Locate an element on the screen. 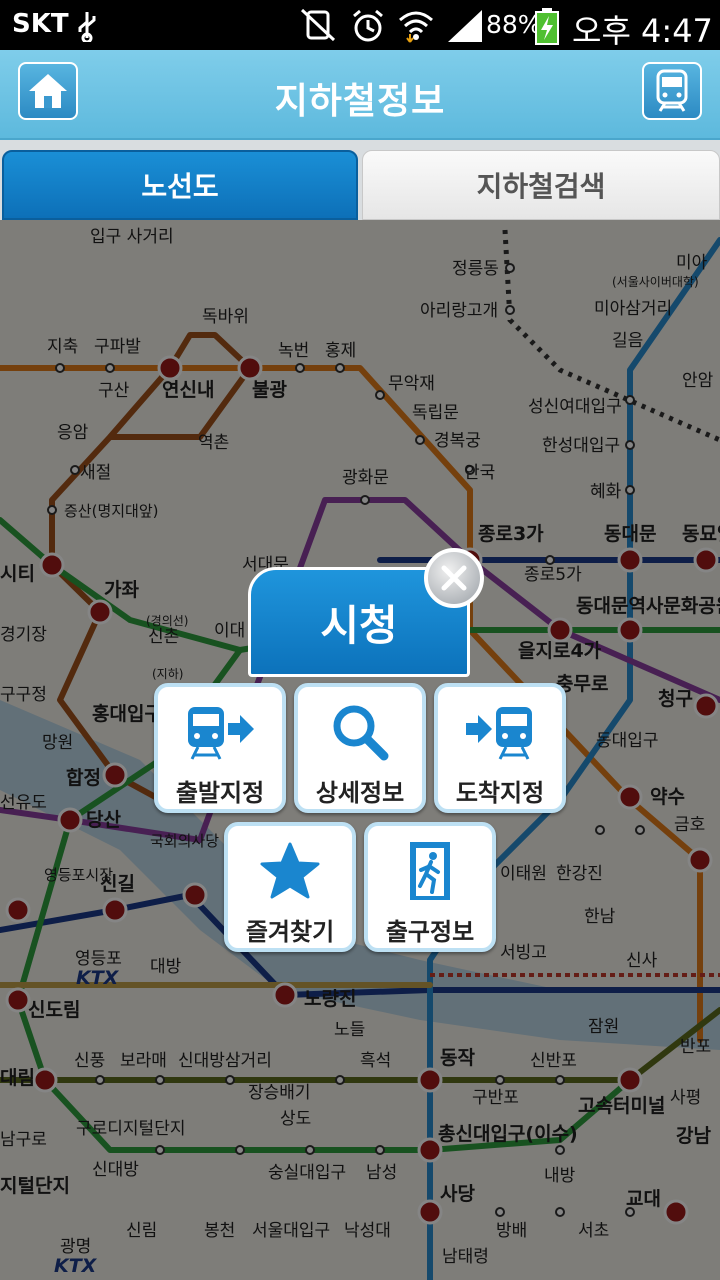 The image size is (720, 1280). tab-route-map: 노선도 is located at coordinates (180, 185).